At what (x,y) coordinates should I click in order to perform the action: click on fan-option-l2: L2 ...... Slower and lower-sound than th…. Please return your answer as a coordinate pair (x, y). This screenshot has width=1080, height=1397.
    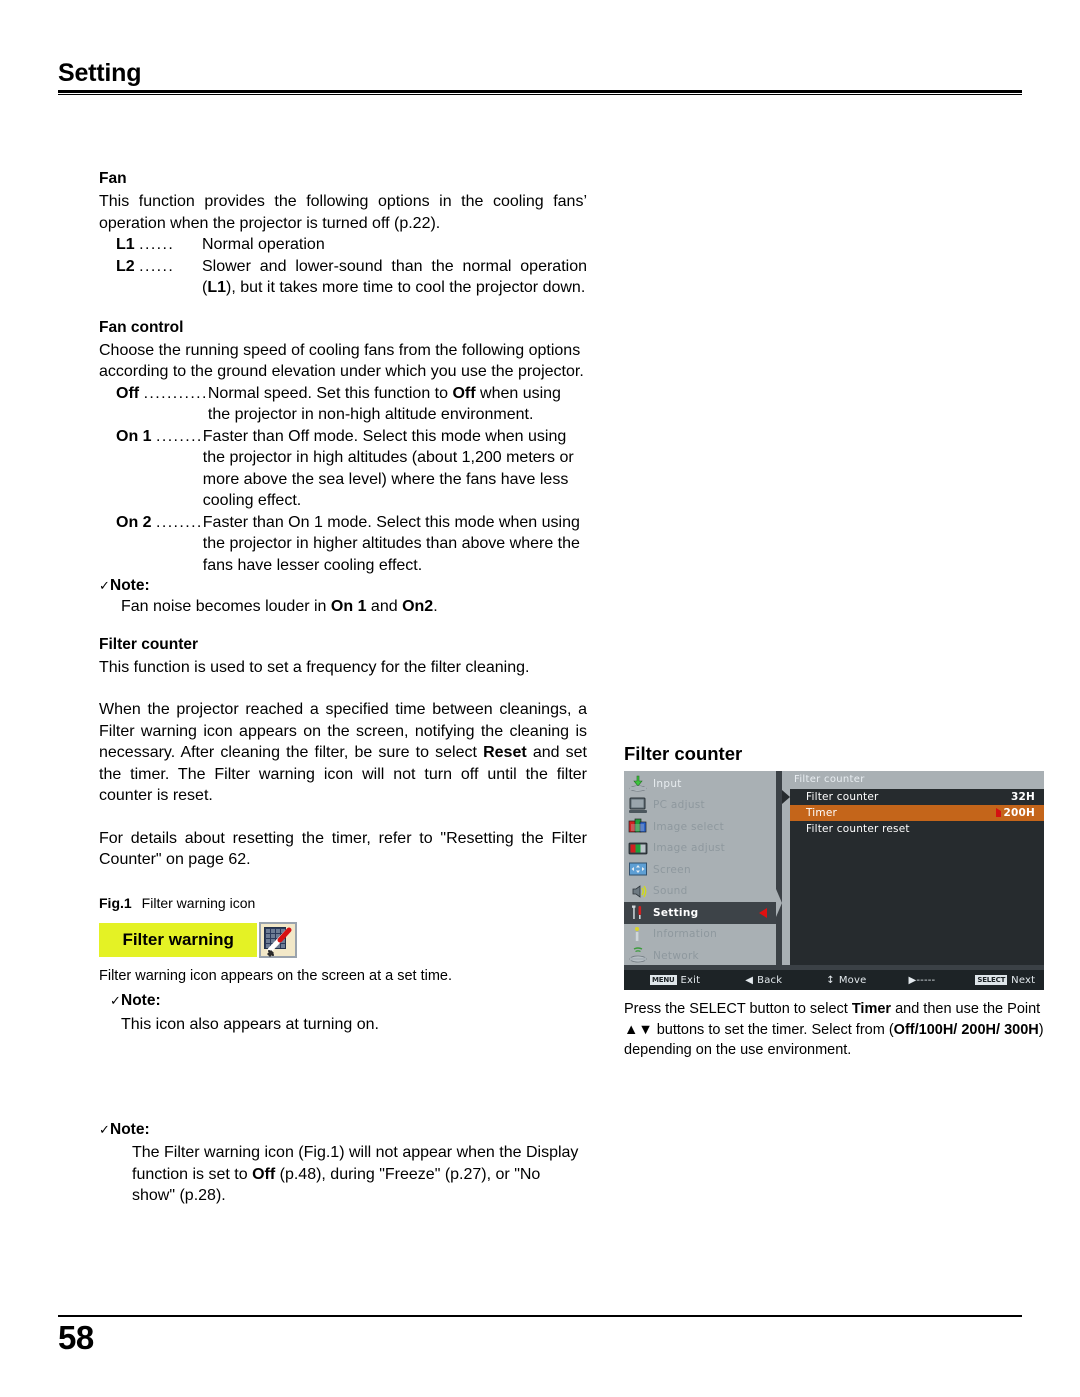
    Looking at the image, I should click on (343, 277).